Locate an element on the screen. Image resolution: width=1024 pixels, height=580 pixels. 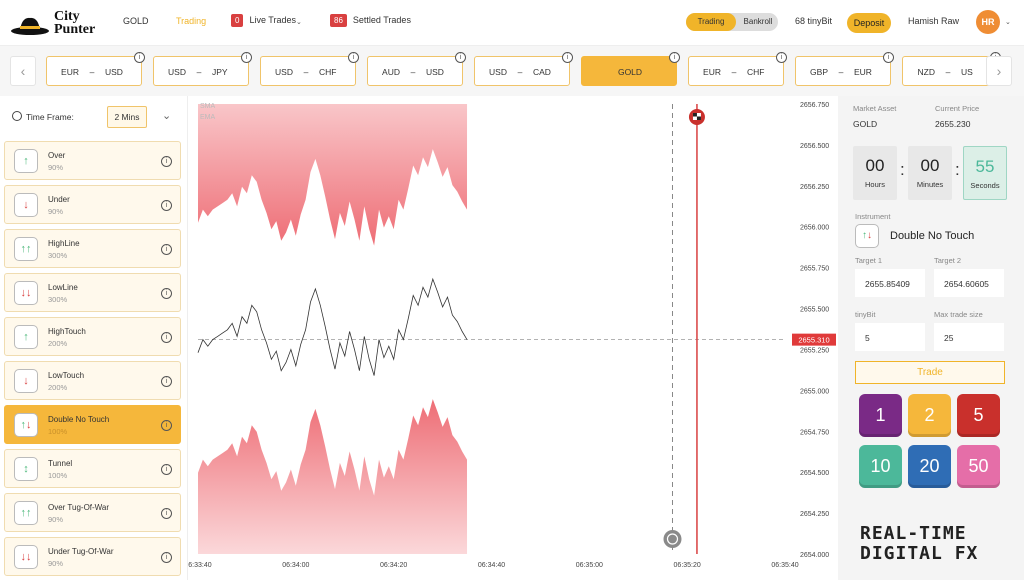
mode-bankroll: Bankroll is located at coordinates (758, 22).